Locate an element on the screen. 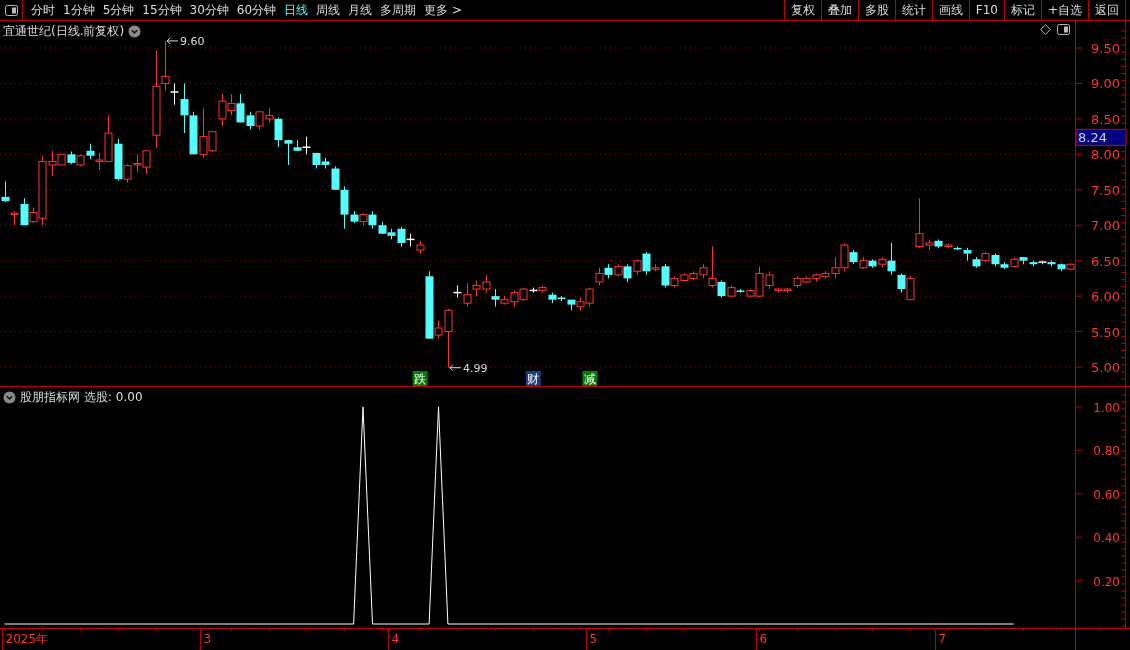  period-tab: 15分钟 is located at coordinates (162, 10).